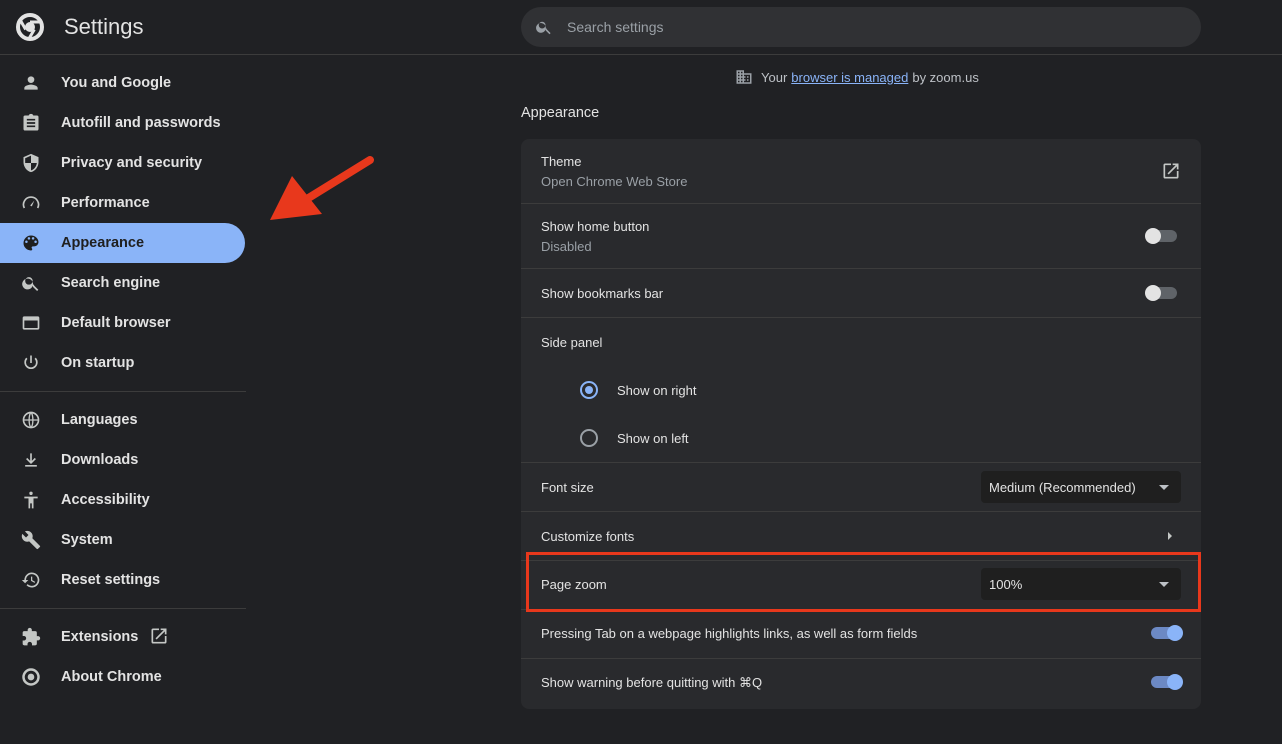 The width and height of the screenshot is (1282, 744). I want to click on sidebar-item-appearance: Appearance, so click(122, 243).